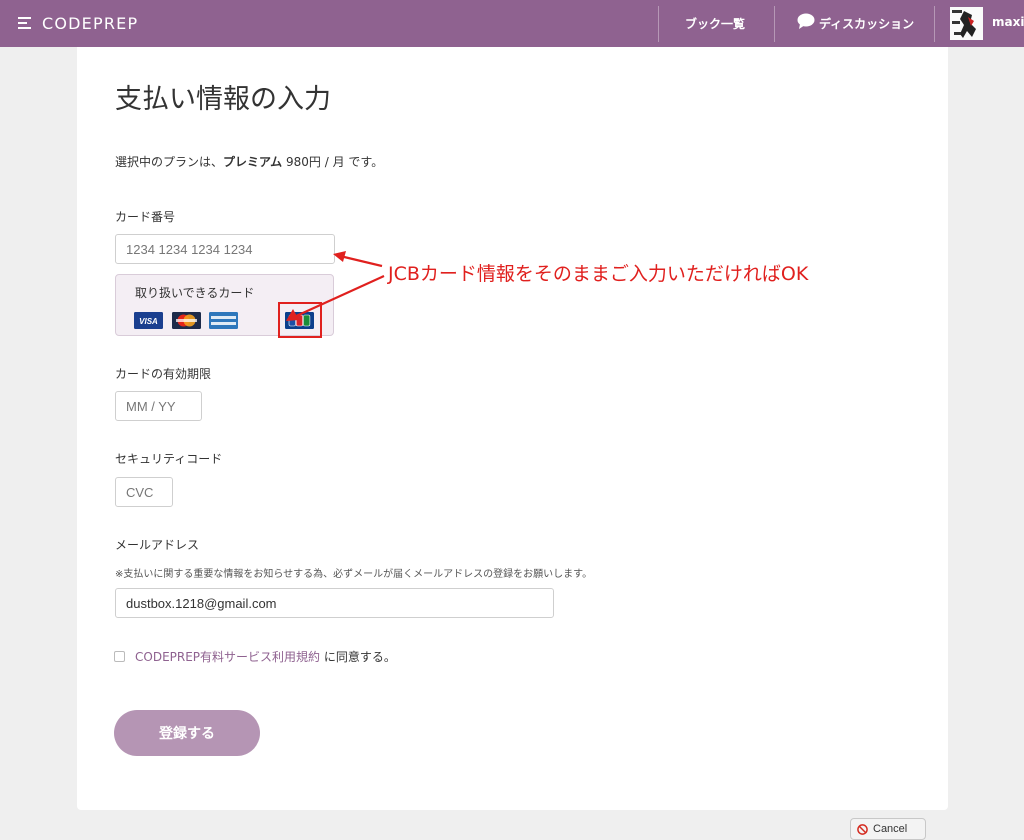  I want to click on avatar, so click(966, 23).